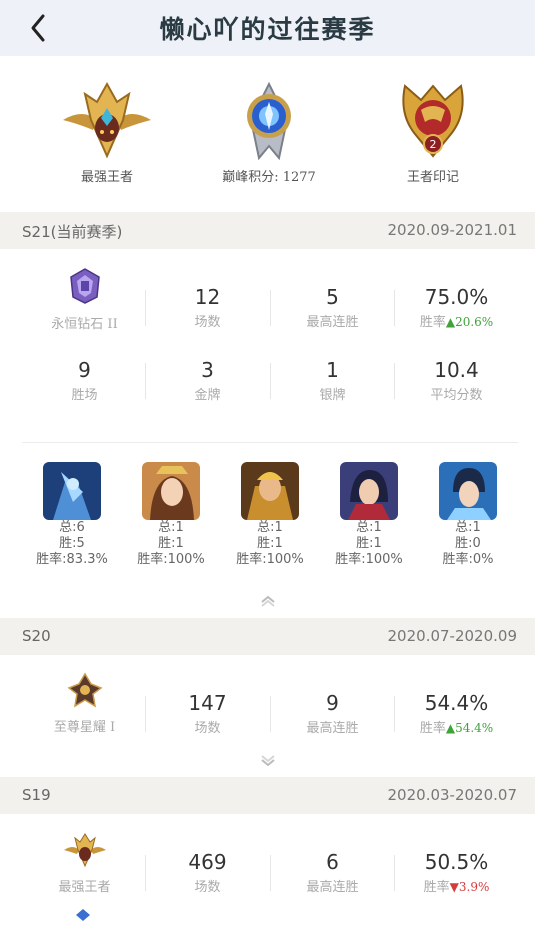  What do you see at coordinates (433, 132) in the screenshot?
I see `badge-king-mark: 2 王者印记` at bounding box center [433, 132].